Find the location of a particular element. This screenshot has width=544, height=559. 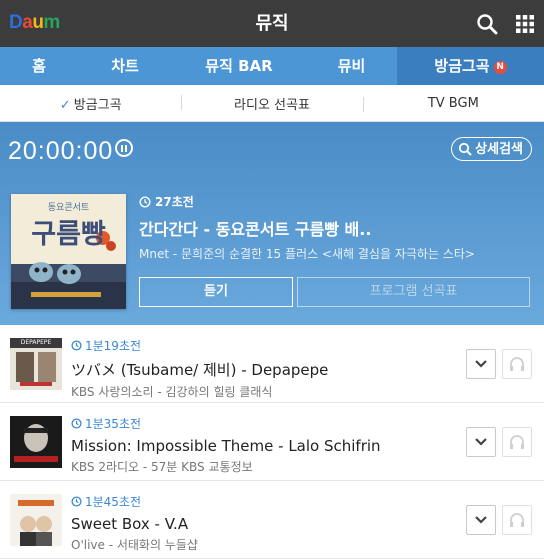

track-program: KBS 사랑의소리 - 김강하의 힐링 클래식 is located at coordinates (172, 392).